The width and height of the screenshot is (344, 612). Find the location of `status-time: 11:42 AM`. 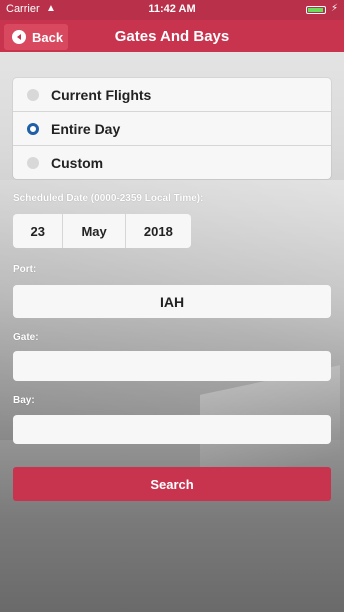

status-time: 11:42 AM is located at coordinates (172, 9).